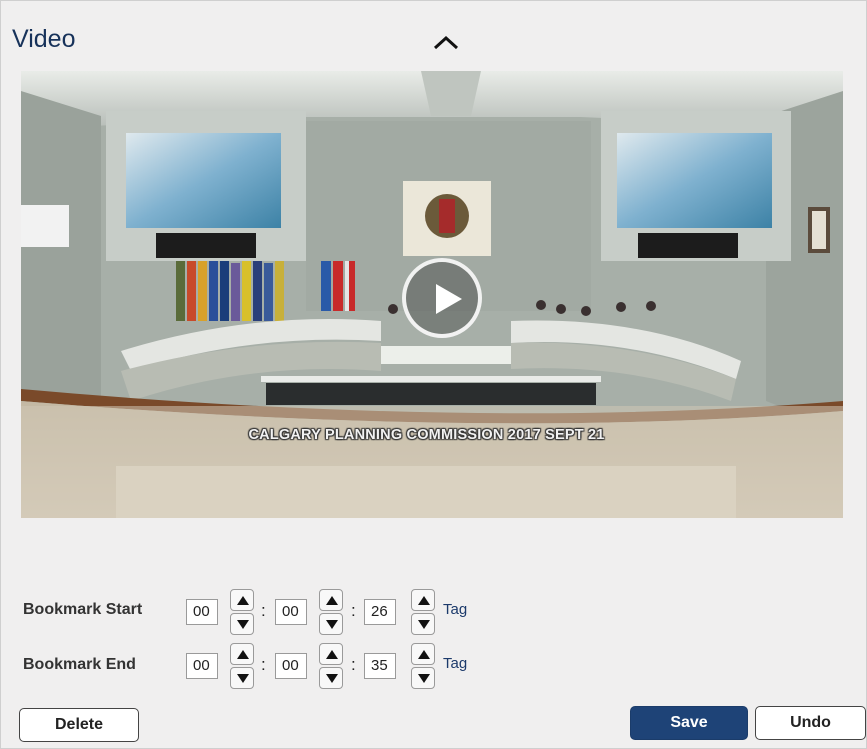 This screenshot has width=867, height=749. I want to click on undo-button: Undo, so click(810, 723).